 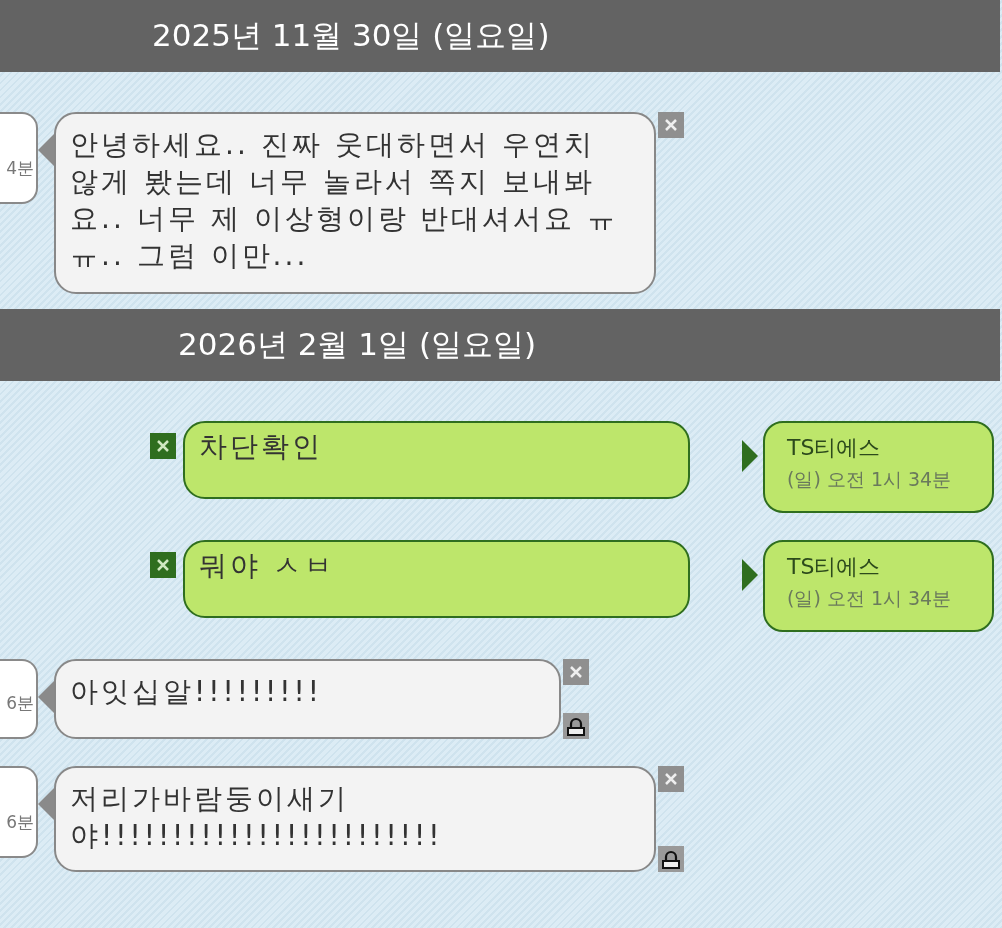 What do you see at coordinates (500, 345) in the screenshot?
I see `date-header: 2026년 2월 1일 (일요일)` at bounding box center [500, 345].